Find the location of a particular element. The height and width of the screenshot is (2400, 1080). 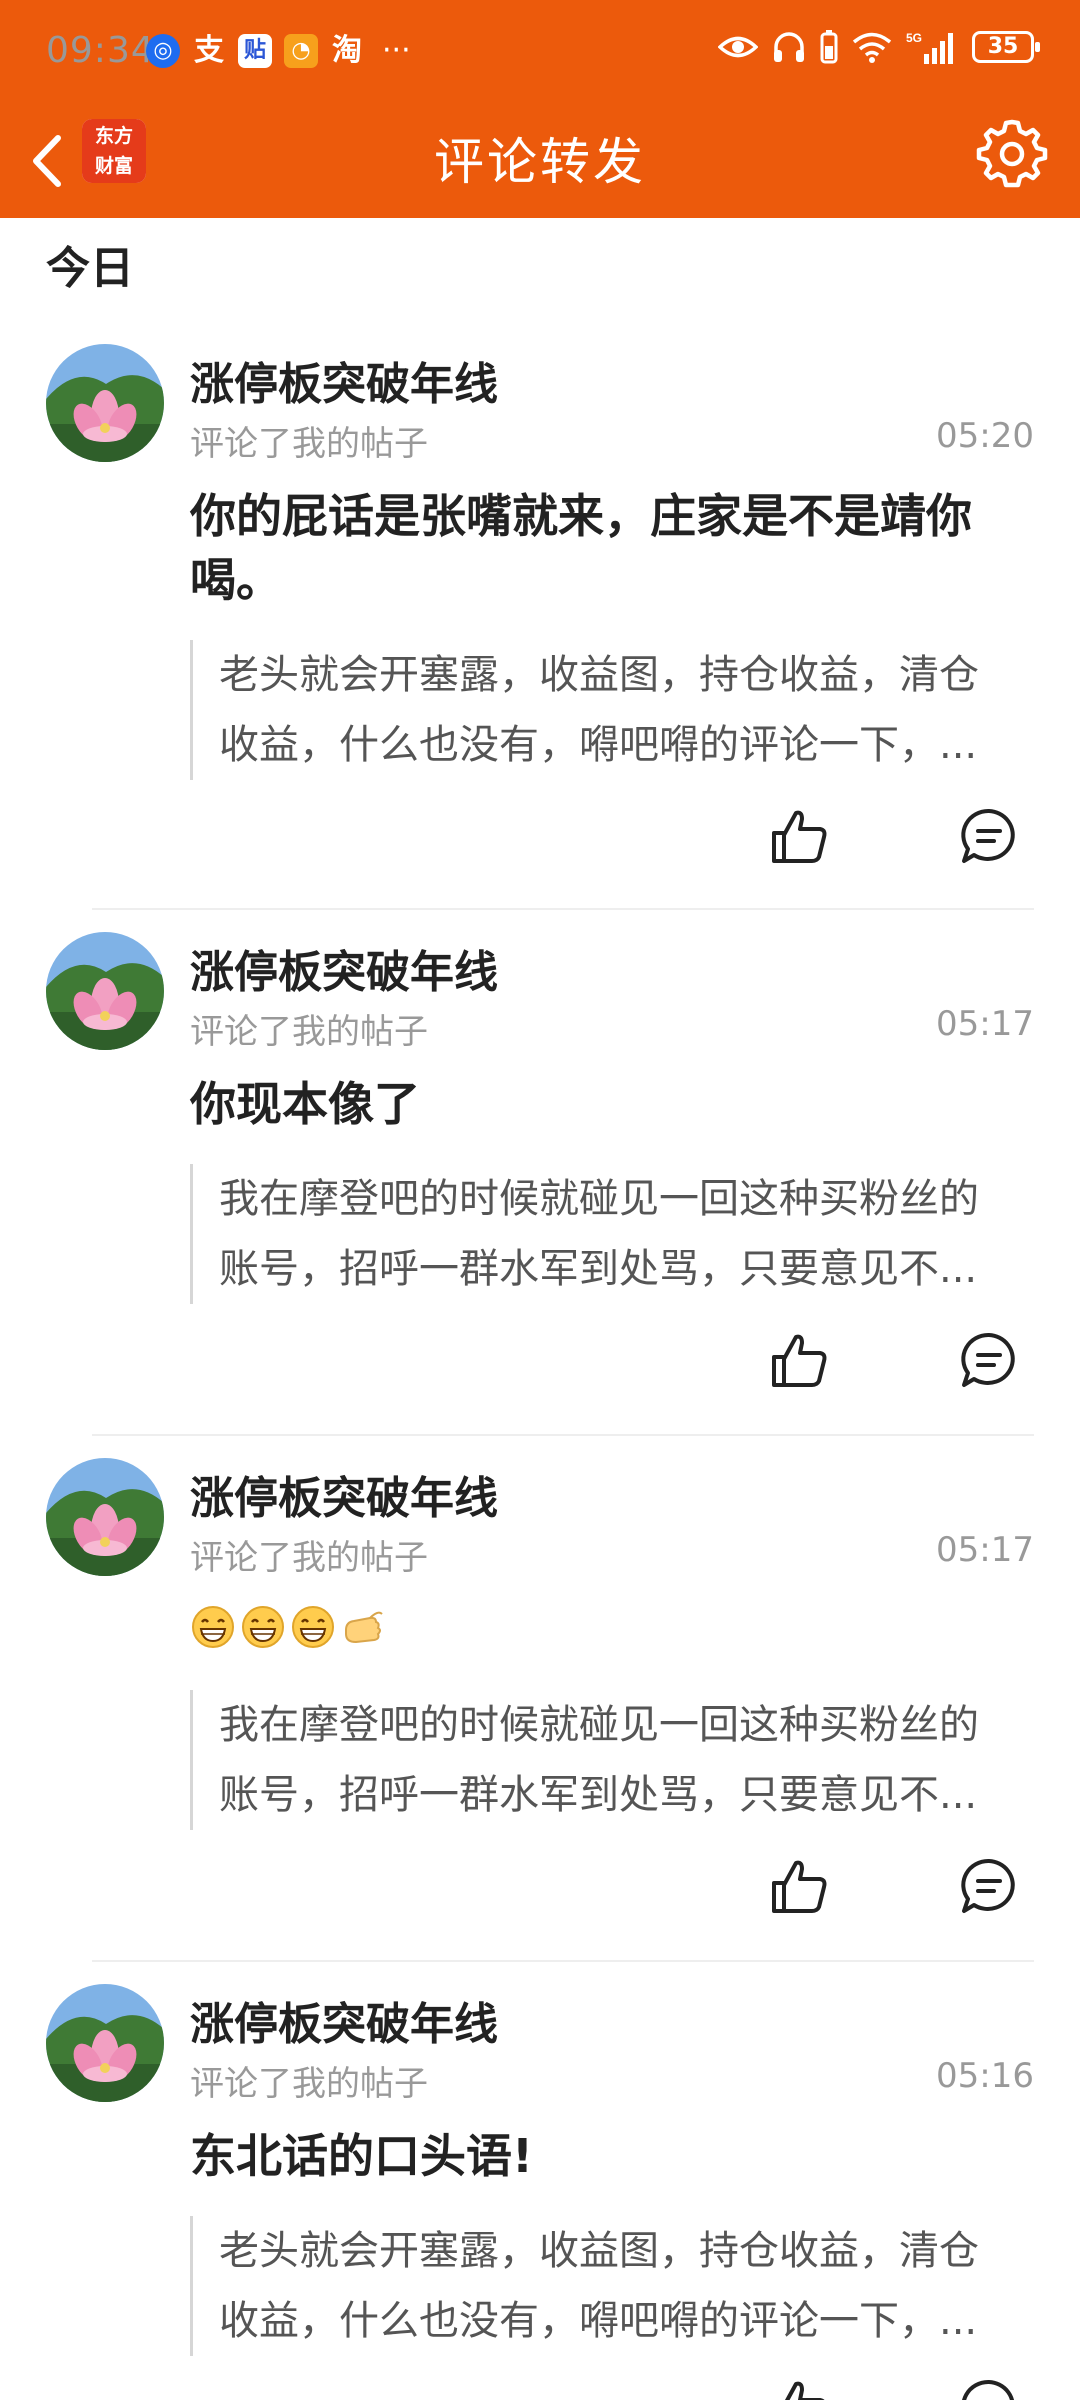

top-bar: 09:34 ◎ 支 贴 ◔ 淘 ··· 5G 35 东方 财富 评论转发 is located at coordinates (540, 109).